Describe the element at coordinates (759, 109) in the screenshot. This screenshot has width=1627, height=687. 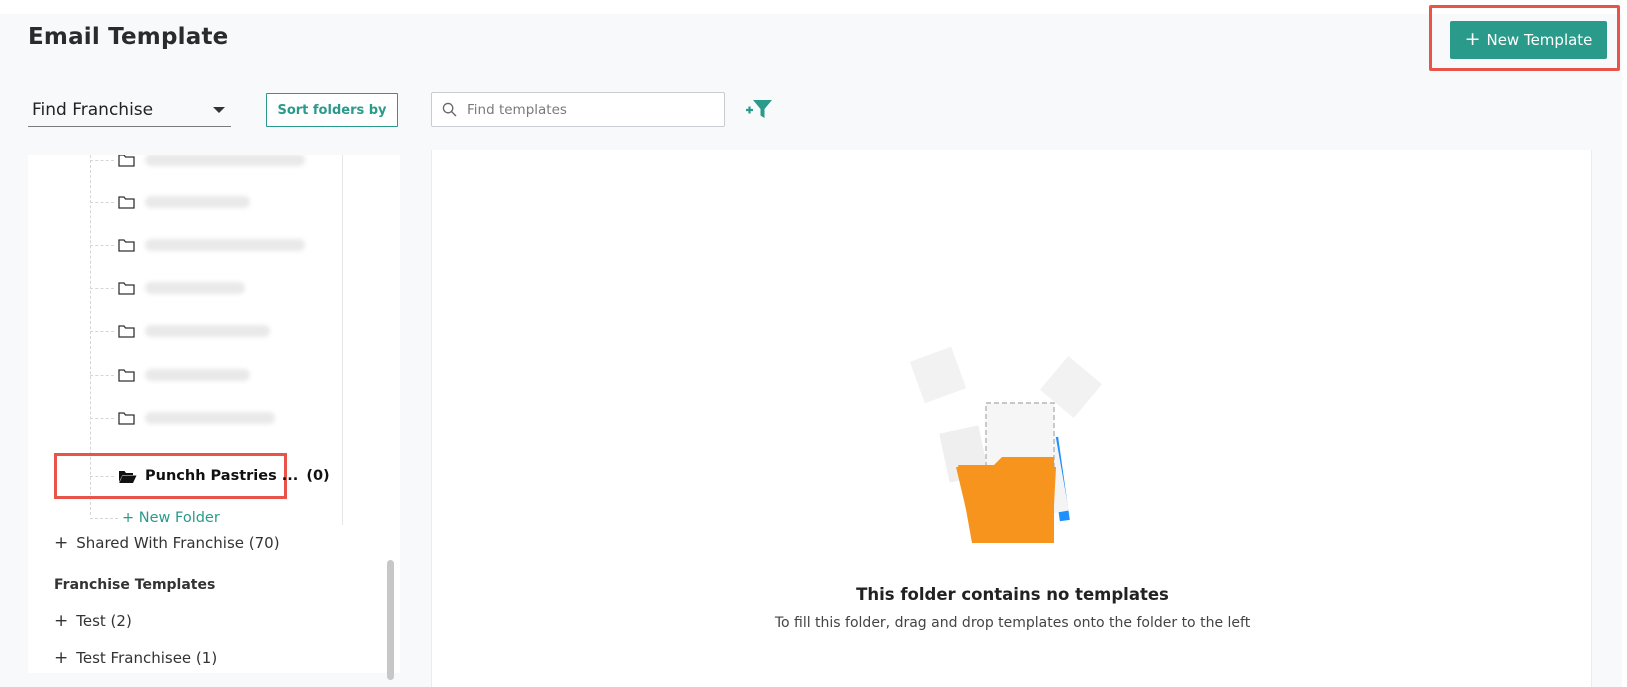
I see `add-filter-icon` at that location.